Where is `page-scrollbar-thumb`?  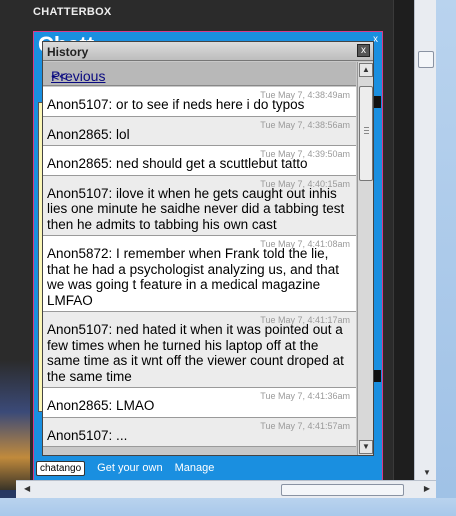 page-scrollbar-thumb is located at coordinates (426, 59).